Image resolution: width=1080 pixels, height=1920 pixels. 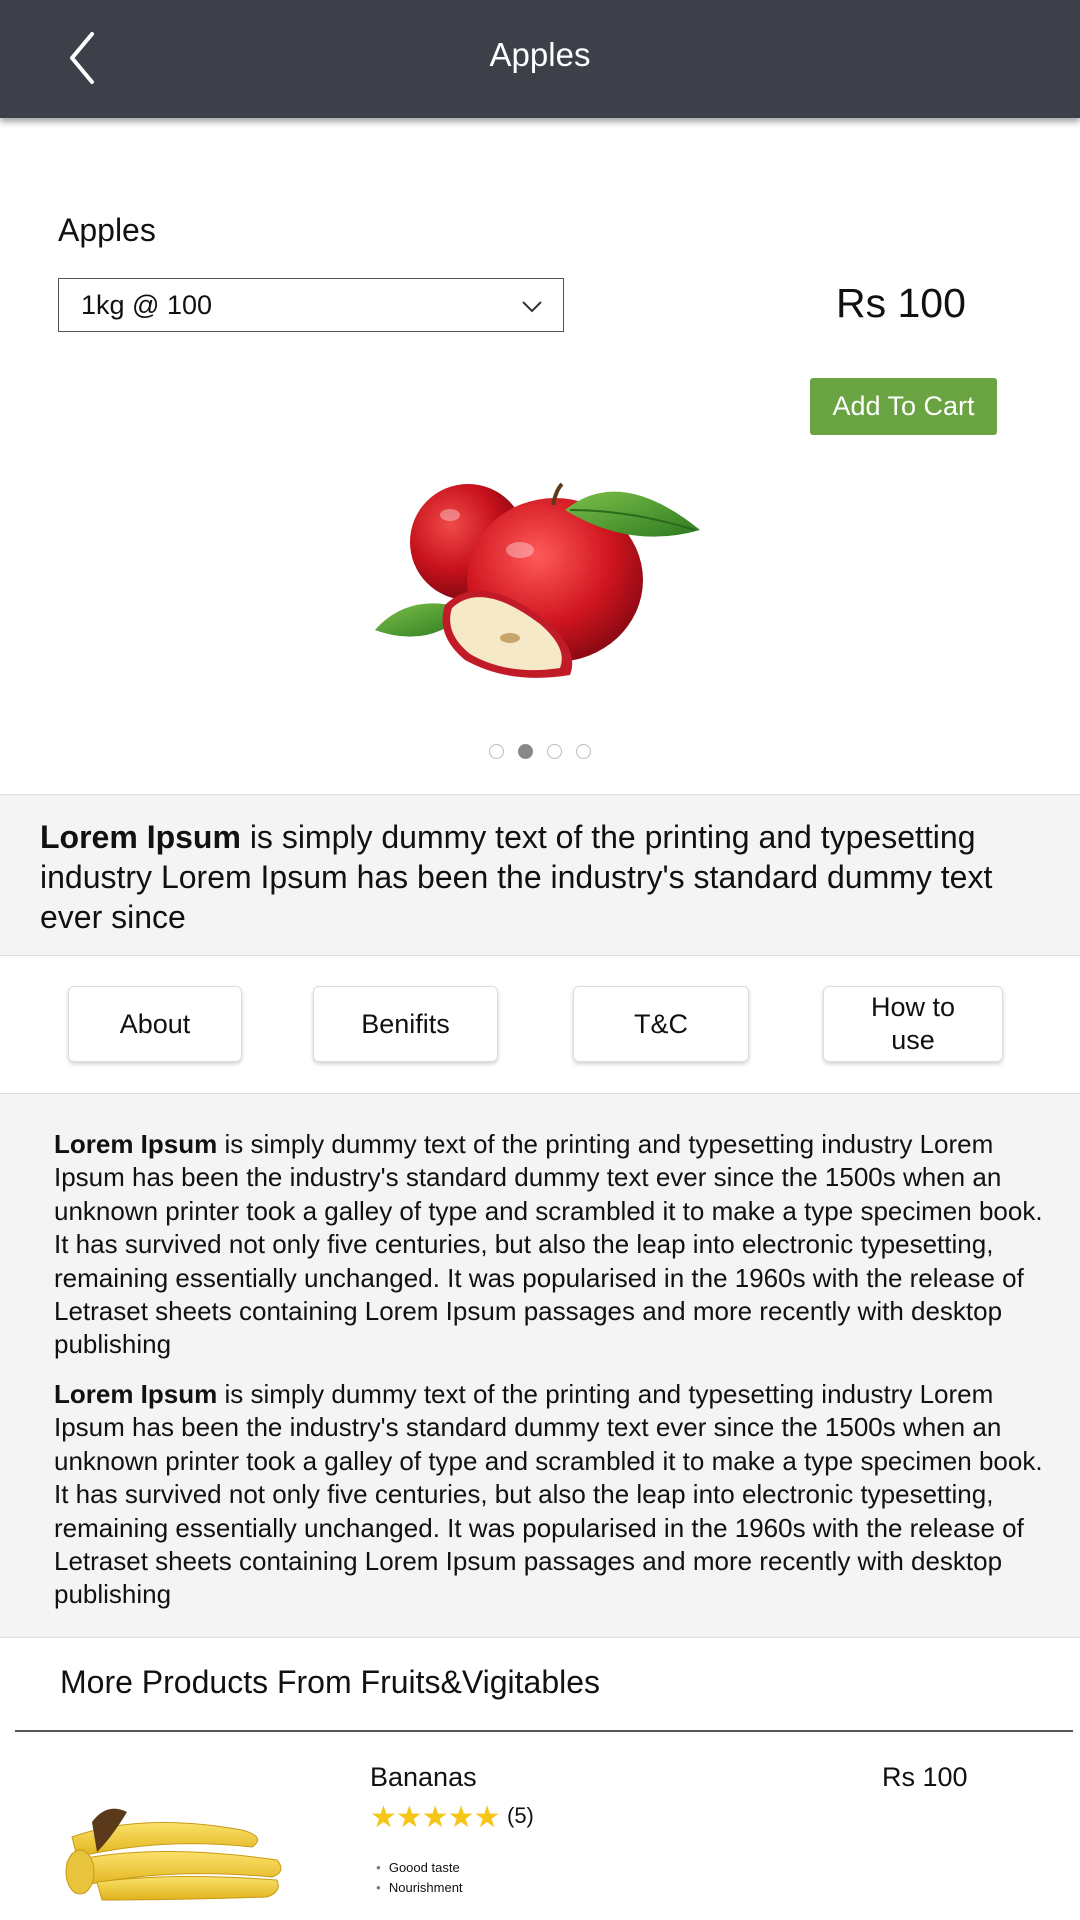 I want to click on add-to-cart-button: Add To Cart, so click(x=903, y=406).